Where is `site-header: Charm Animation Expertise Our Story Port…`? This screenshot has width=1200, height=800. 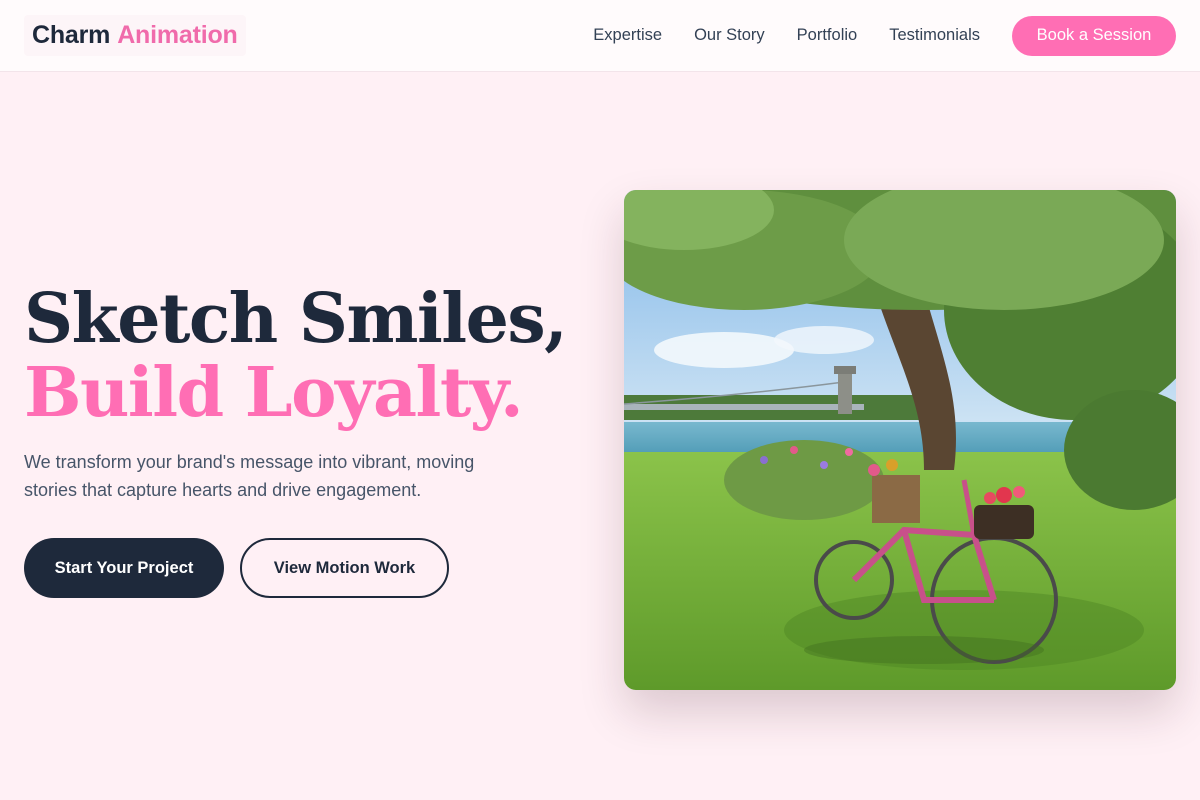
site-header: Charm Animation Expertise Our Story Port… is located at coordinates (600, 36).